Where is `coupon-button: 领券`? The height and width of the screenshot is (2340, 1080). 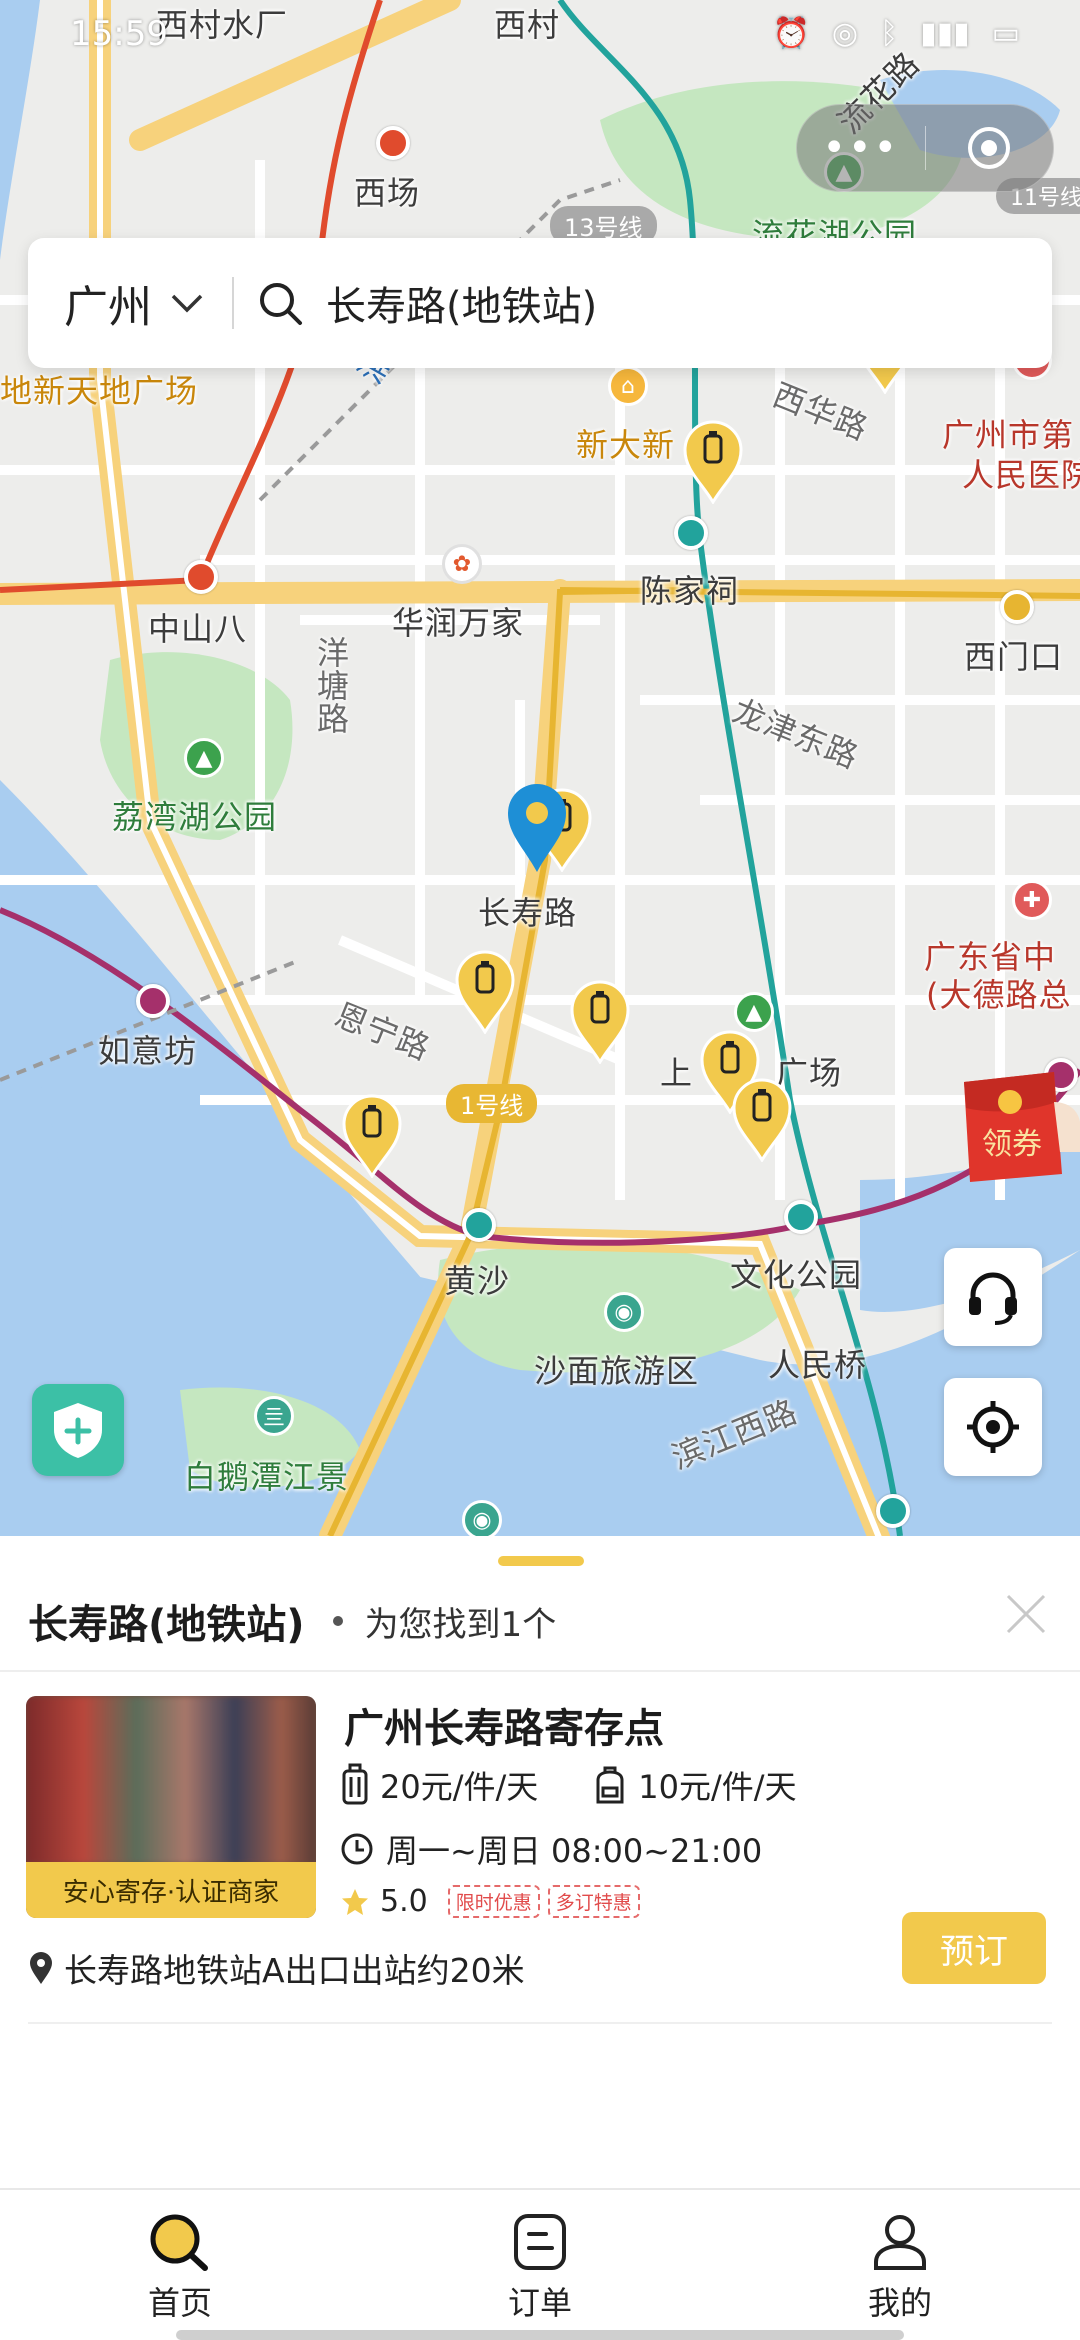
coupon-button: 领券 is located at coordinates (1015, 1125).